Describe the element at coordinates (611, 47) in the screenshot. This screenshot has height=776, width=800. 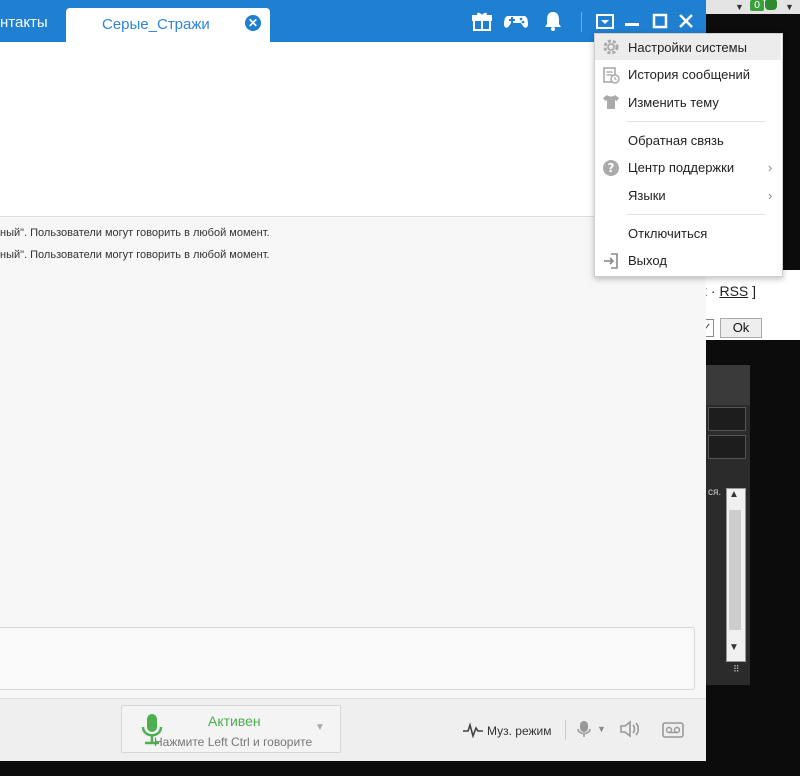
I see `gear-icon` at that location.